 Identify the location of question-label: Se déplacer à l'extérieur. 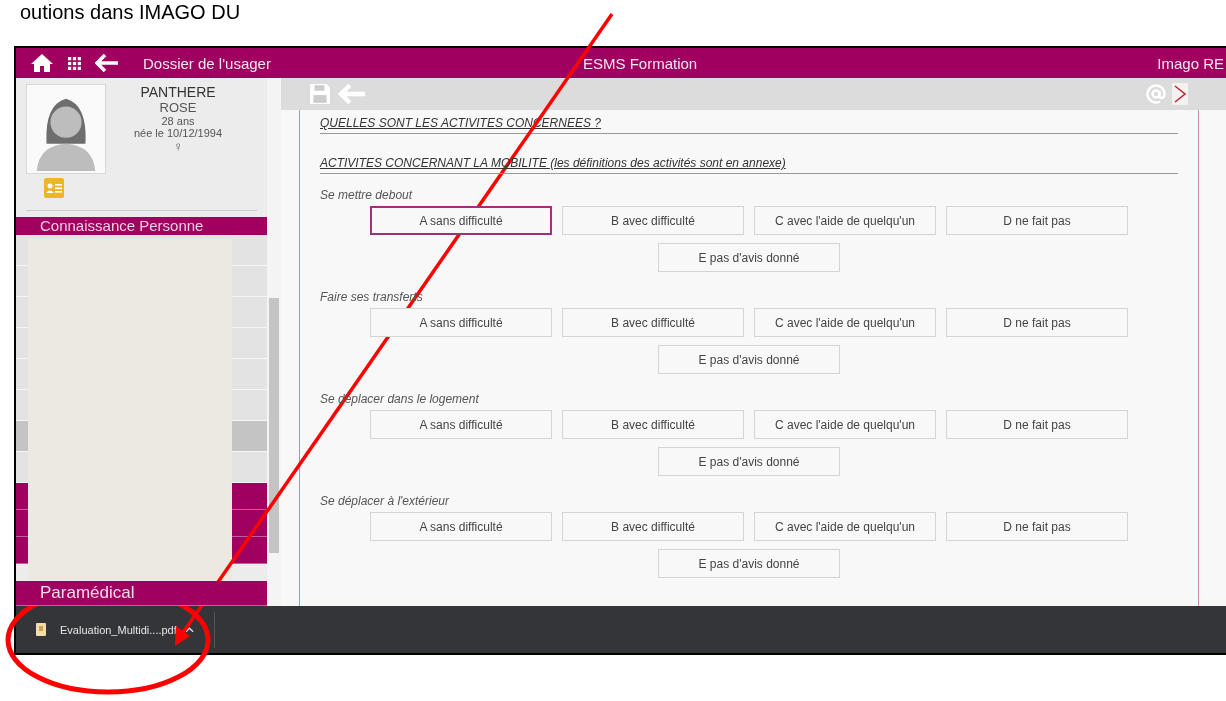
(385, 501).